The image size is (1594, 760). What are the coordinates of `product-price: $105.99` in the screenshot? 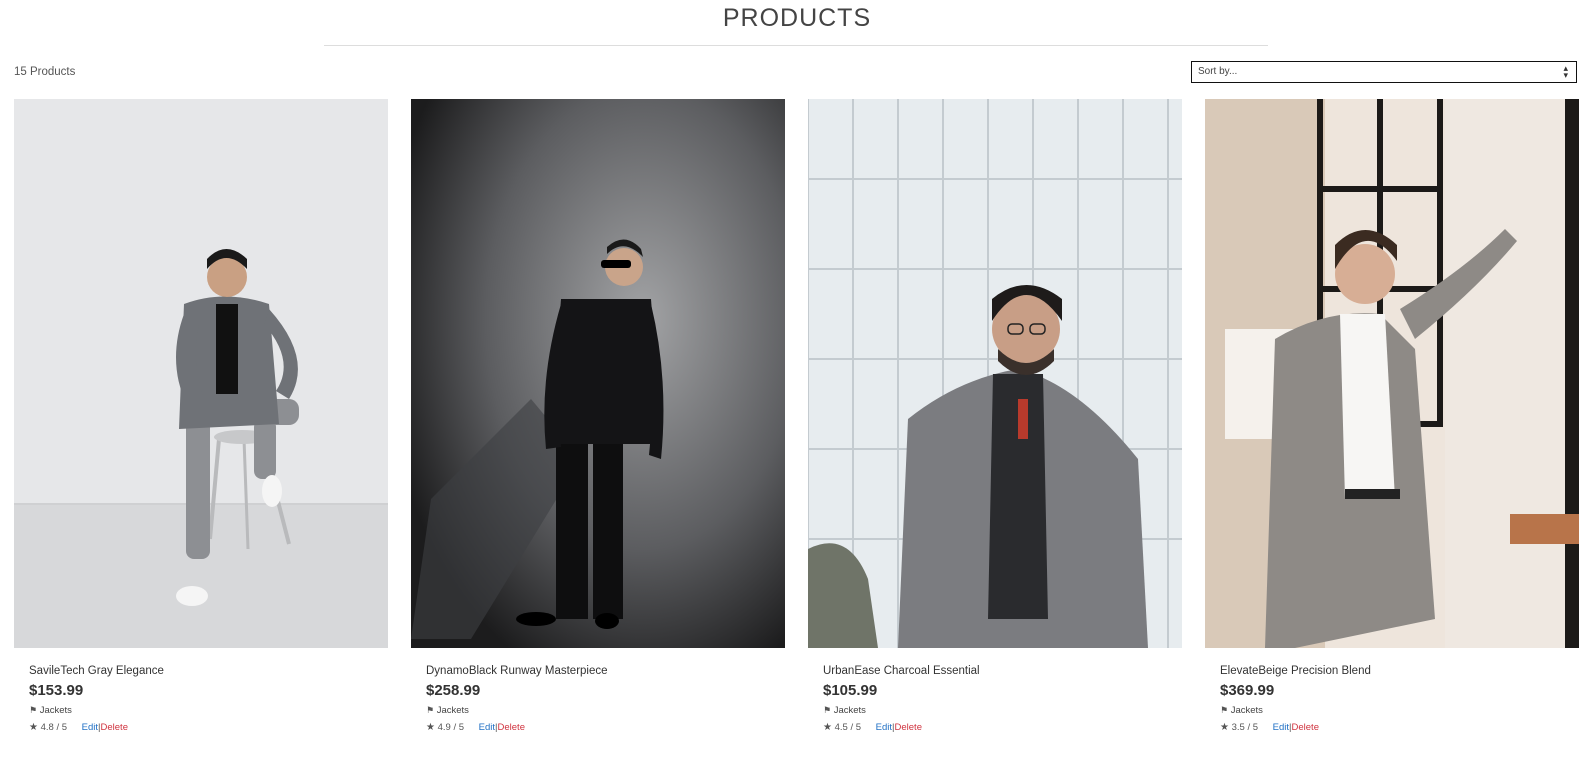 It's located at (850, 690).